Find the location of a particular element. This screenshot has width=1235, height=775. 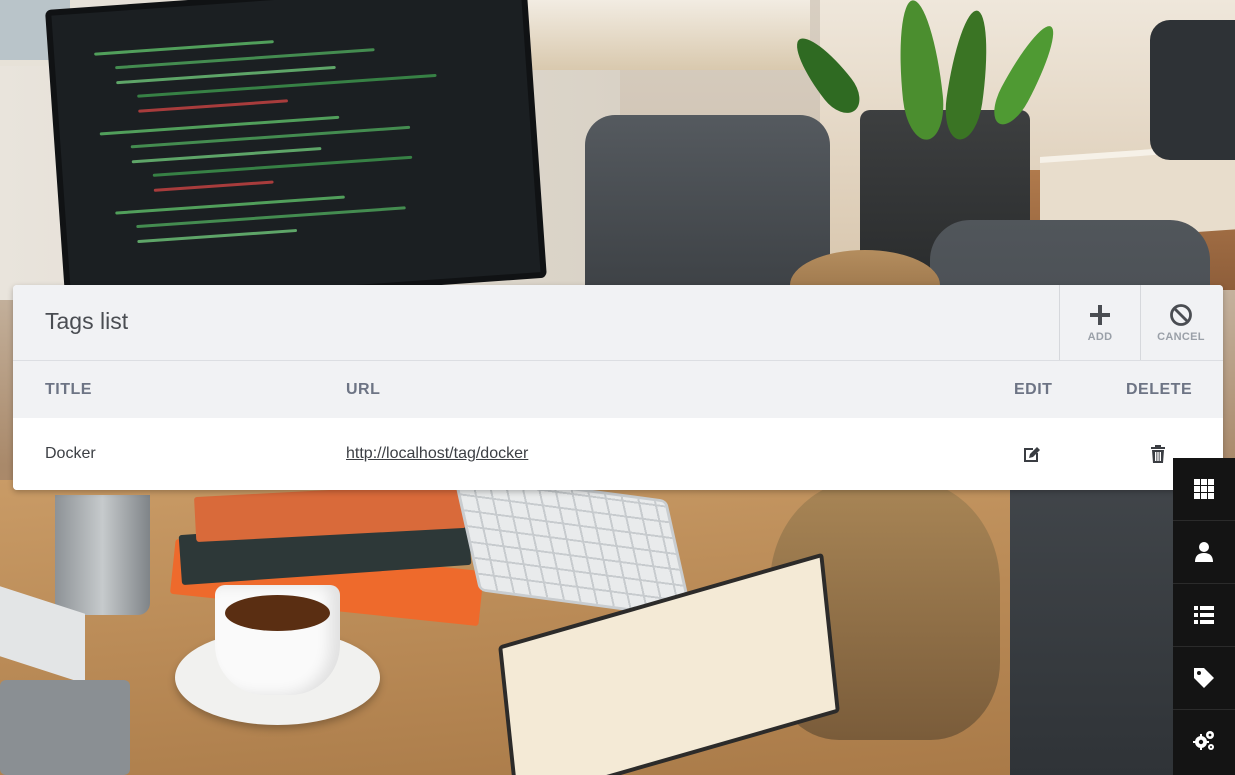

dock-grid-button is located at coordinates (1204, 489).